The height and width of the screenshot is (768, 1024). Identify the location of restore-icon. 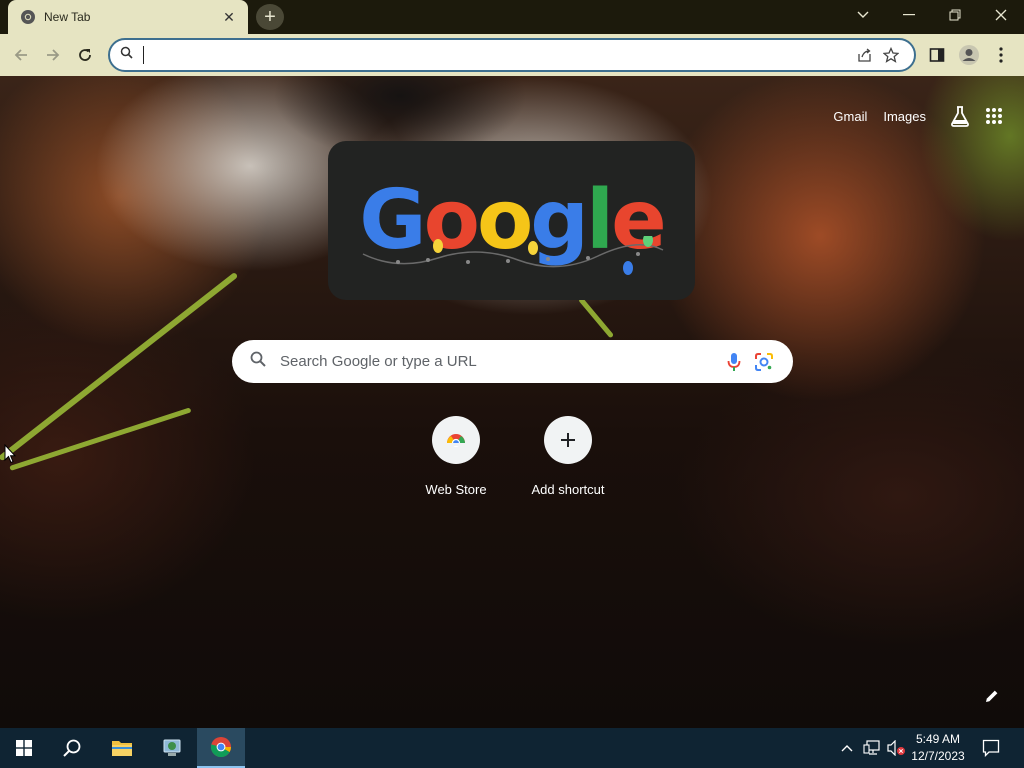
(955, 15).